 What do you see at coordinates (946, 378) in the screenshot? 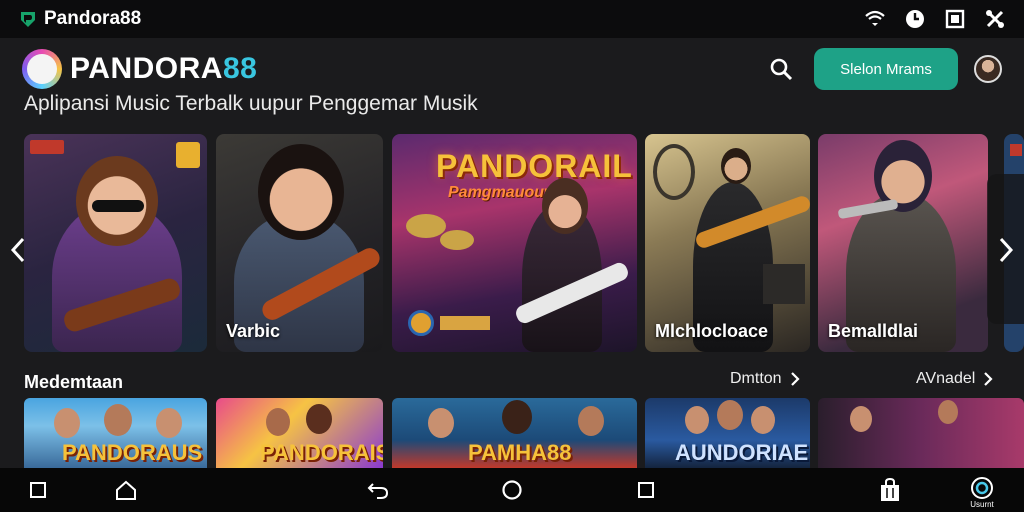
I see `section-link-2-label: AVnadel` at bounding box center [946, 378].